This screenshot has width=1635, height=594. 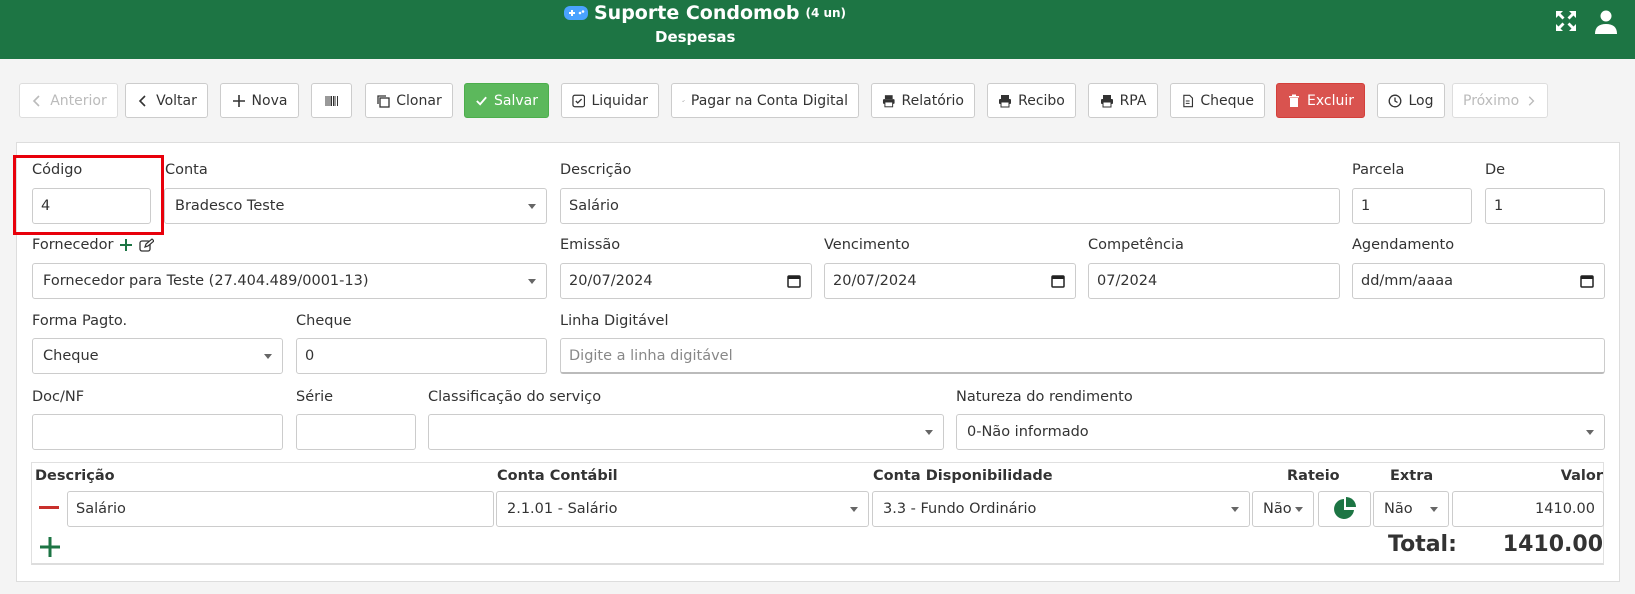 What do you see at coordinates (157, 432) in the screenshot?
I see `doc-nf-input` at bounding box center [157, 432].